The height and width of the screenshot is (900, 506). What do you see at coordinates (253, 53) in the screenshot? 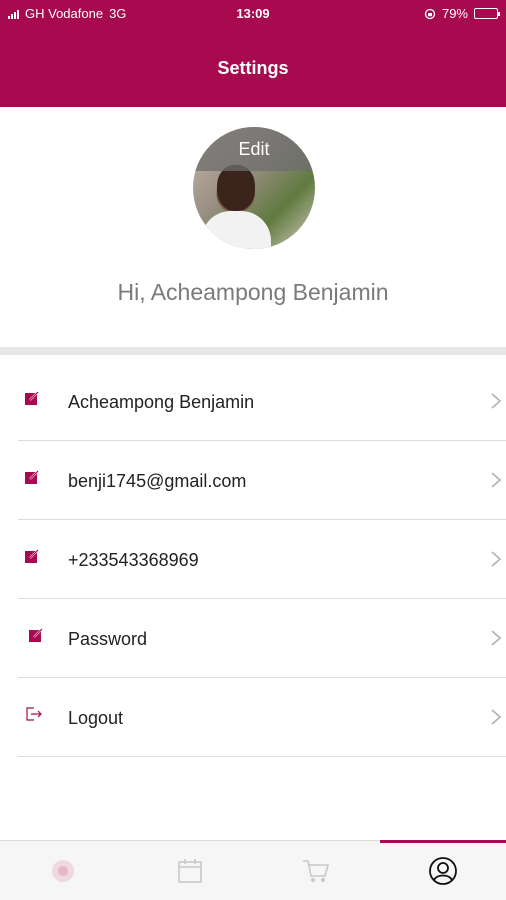
I see `app-header: GH Vodafone 3G 13:09 79% Settings` at bounding box center [253, 53].